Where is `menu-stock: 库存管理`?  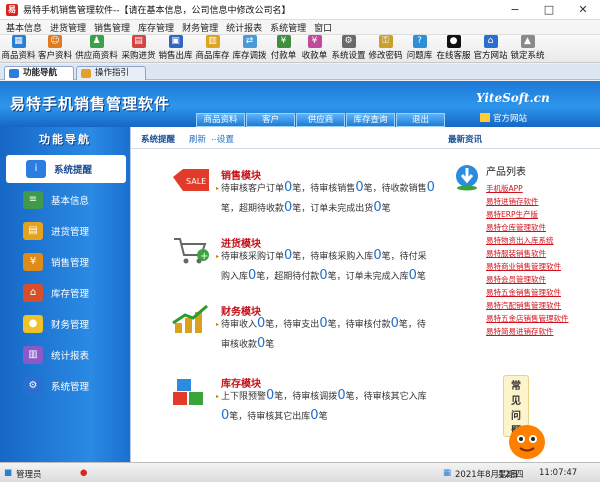 menu-stock: 库存管理 is located at coordinates (156, 27).